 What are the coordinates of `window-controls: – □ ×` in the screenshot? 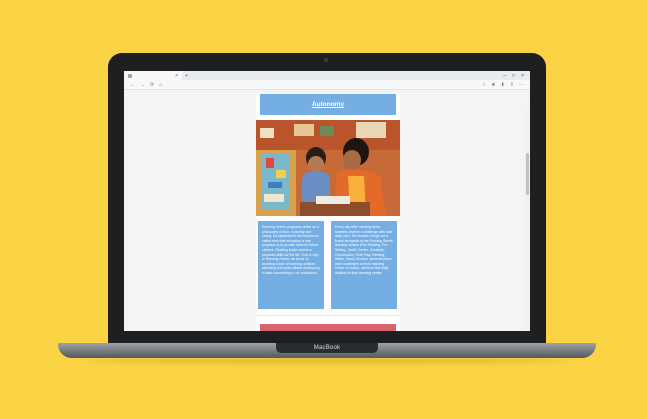 It's located at (516, 76).